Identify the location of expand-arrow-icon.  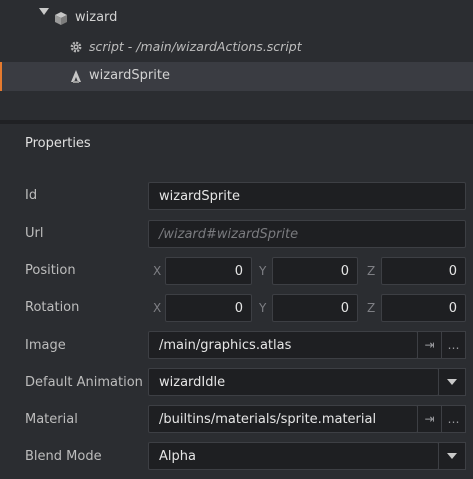
(44, 19).